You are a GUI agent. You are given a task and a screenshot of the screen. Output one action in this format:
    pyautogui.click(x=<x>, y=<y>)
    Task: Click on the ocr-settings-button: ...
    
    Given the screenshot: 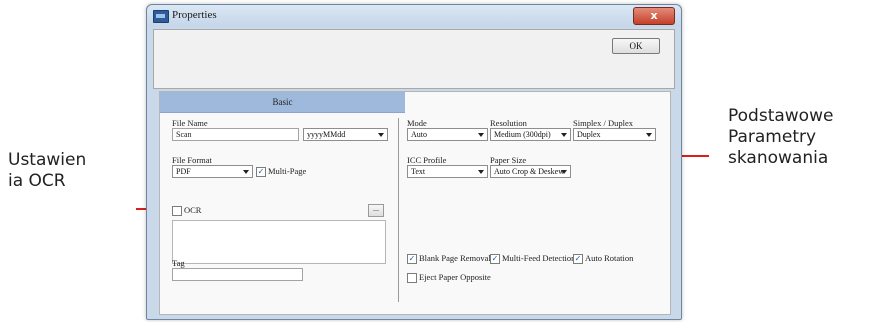 What is the action you would take?
    pyautogui.click(x=376, y=210)
    